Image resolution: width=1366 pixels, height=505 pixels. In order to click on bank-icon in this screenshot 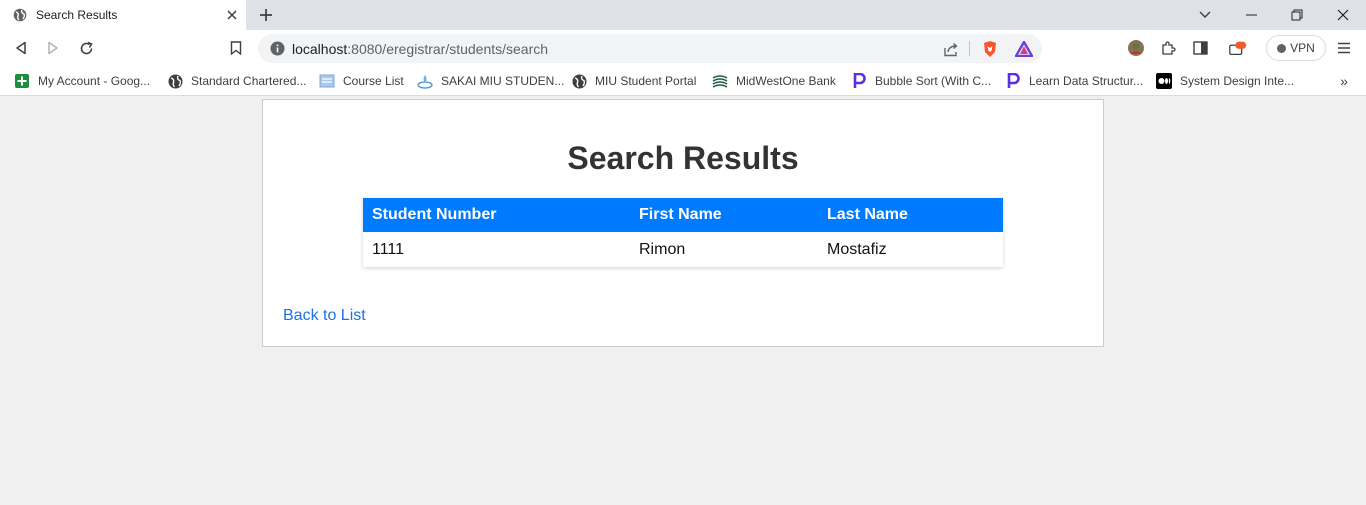, I will do `click(720, 81)`.